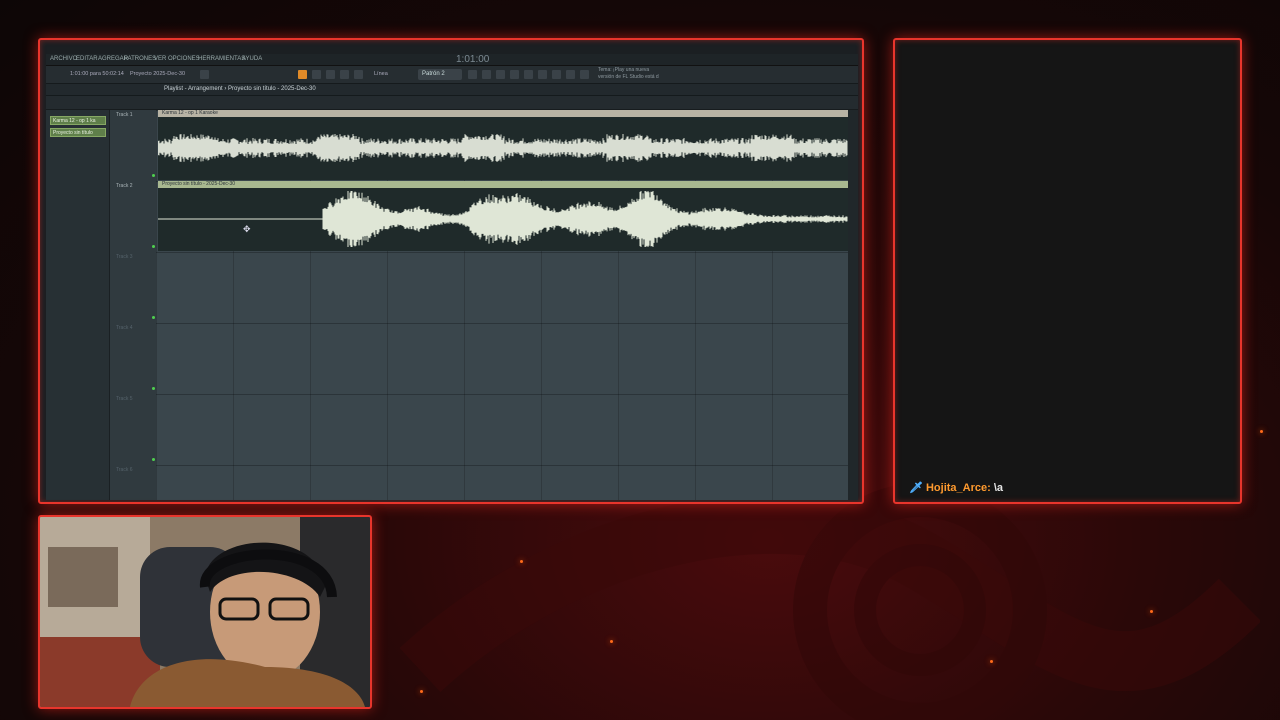  What do you see at coordinates (556, 74) in the screenshot?
I see `link-icon` at bounding box center [556, 74].